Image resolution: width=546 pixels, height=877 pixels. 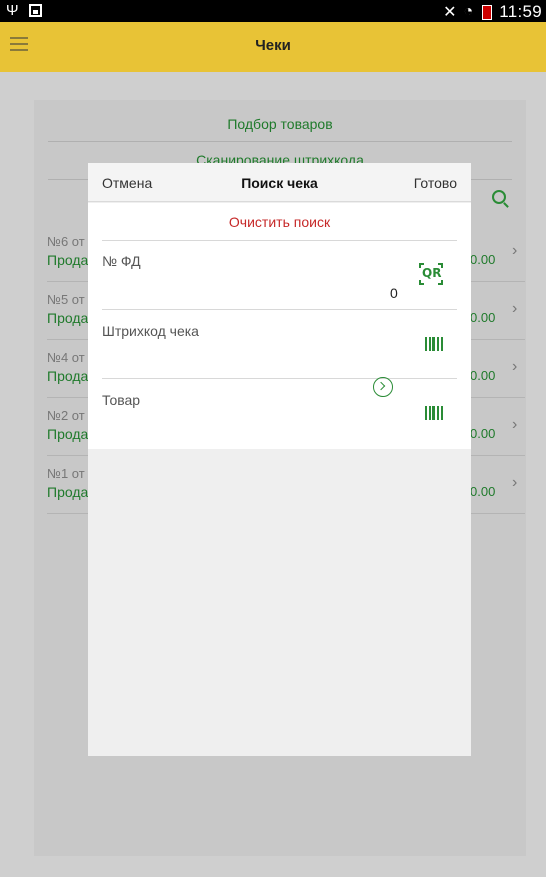 What do you see at coordinates (279, 222) in the screenshot?
I see `clear-search-button: Очистить поиск` at bounding box center [279, 222].